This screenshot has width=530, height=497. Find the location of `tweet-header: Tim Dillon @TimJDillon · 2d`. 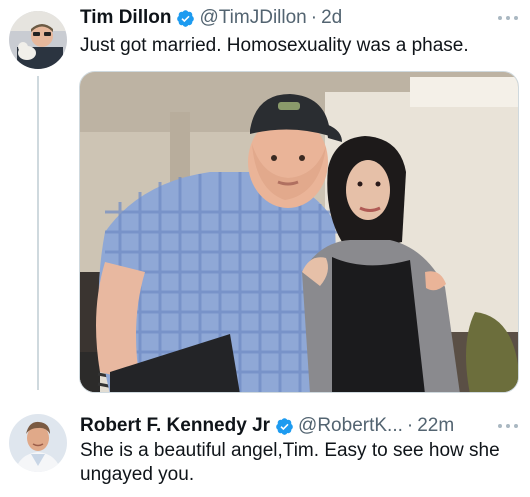

tweet-header: Tim Dillon @TimJDillon · 2d is located at coordinates (211, 18).